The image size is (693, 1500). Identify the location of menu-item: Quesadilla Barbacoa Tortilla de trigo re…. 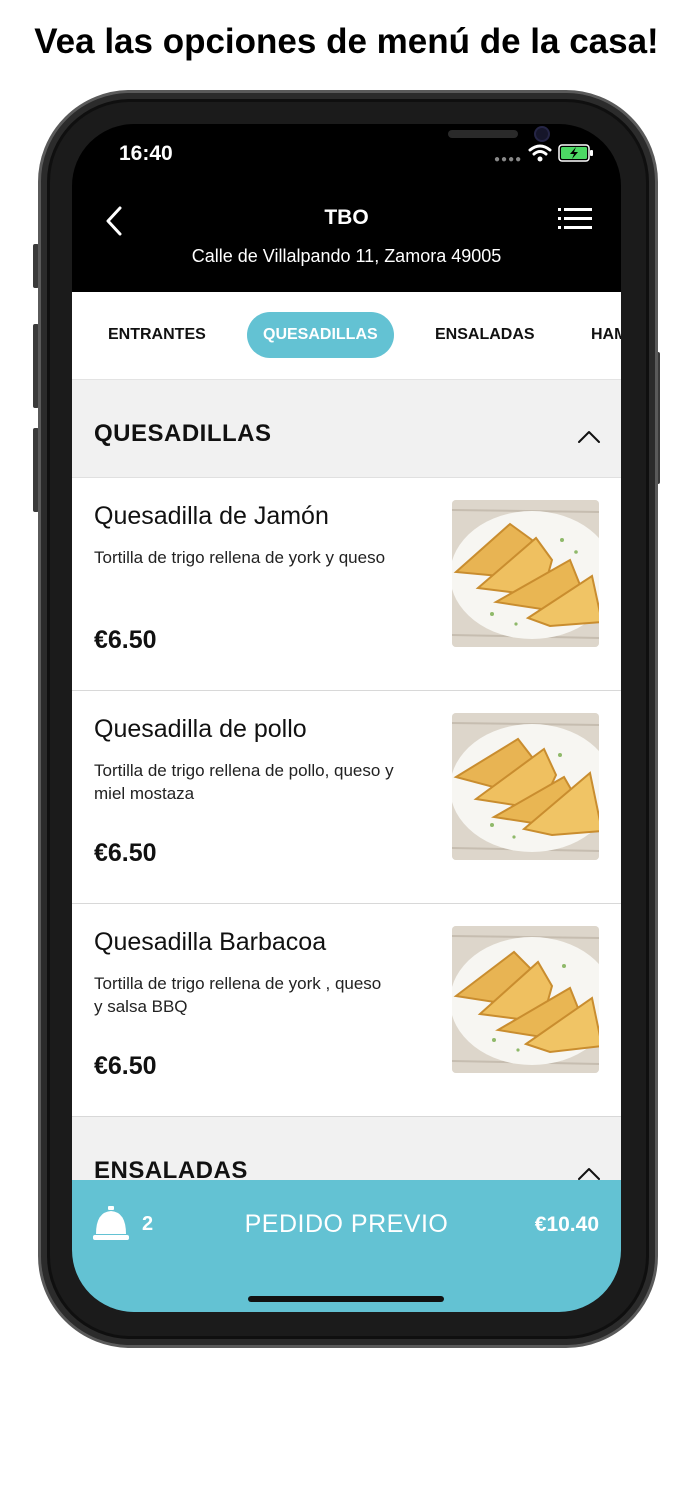
(346, 1010).